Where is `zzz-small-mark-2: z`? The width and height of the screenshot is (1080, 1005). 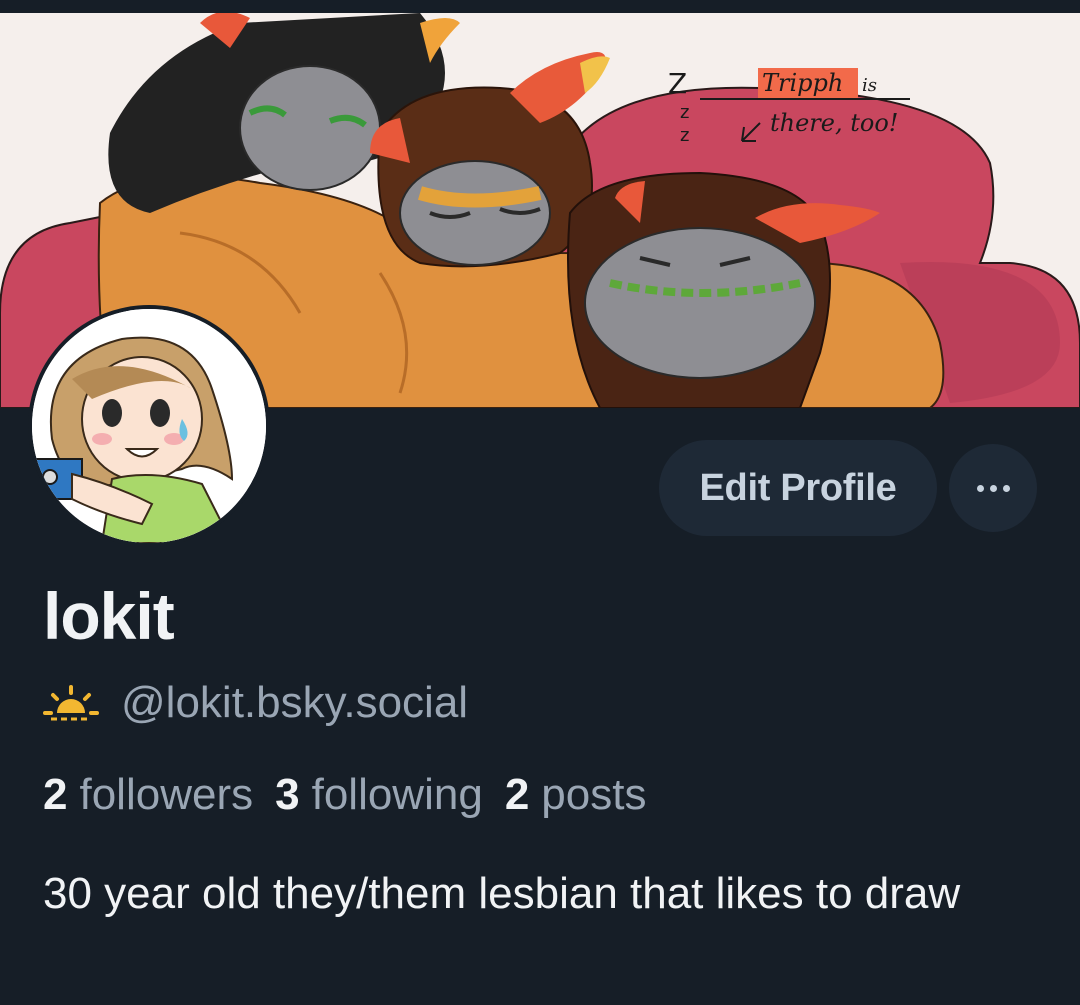
zzz-small-mark-2: z is located at coordinates (684, 135).